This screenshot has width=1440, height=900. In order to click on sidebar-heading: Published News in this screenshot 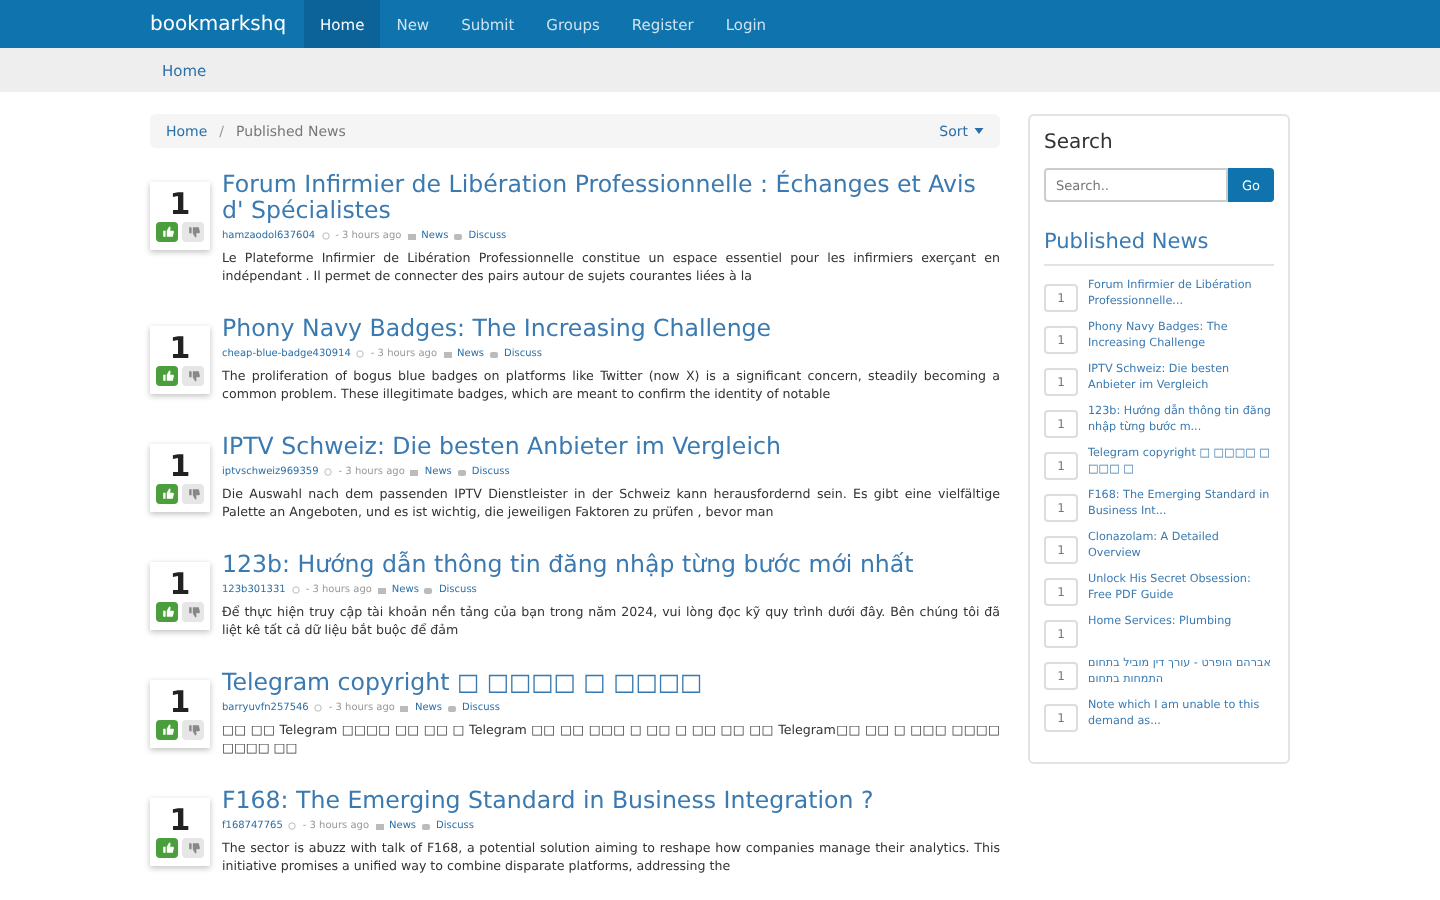, I will do `click(1159, 248)`.